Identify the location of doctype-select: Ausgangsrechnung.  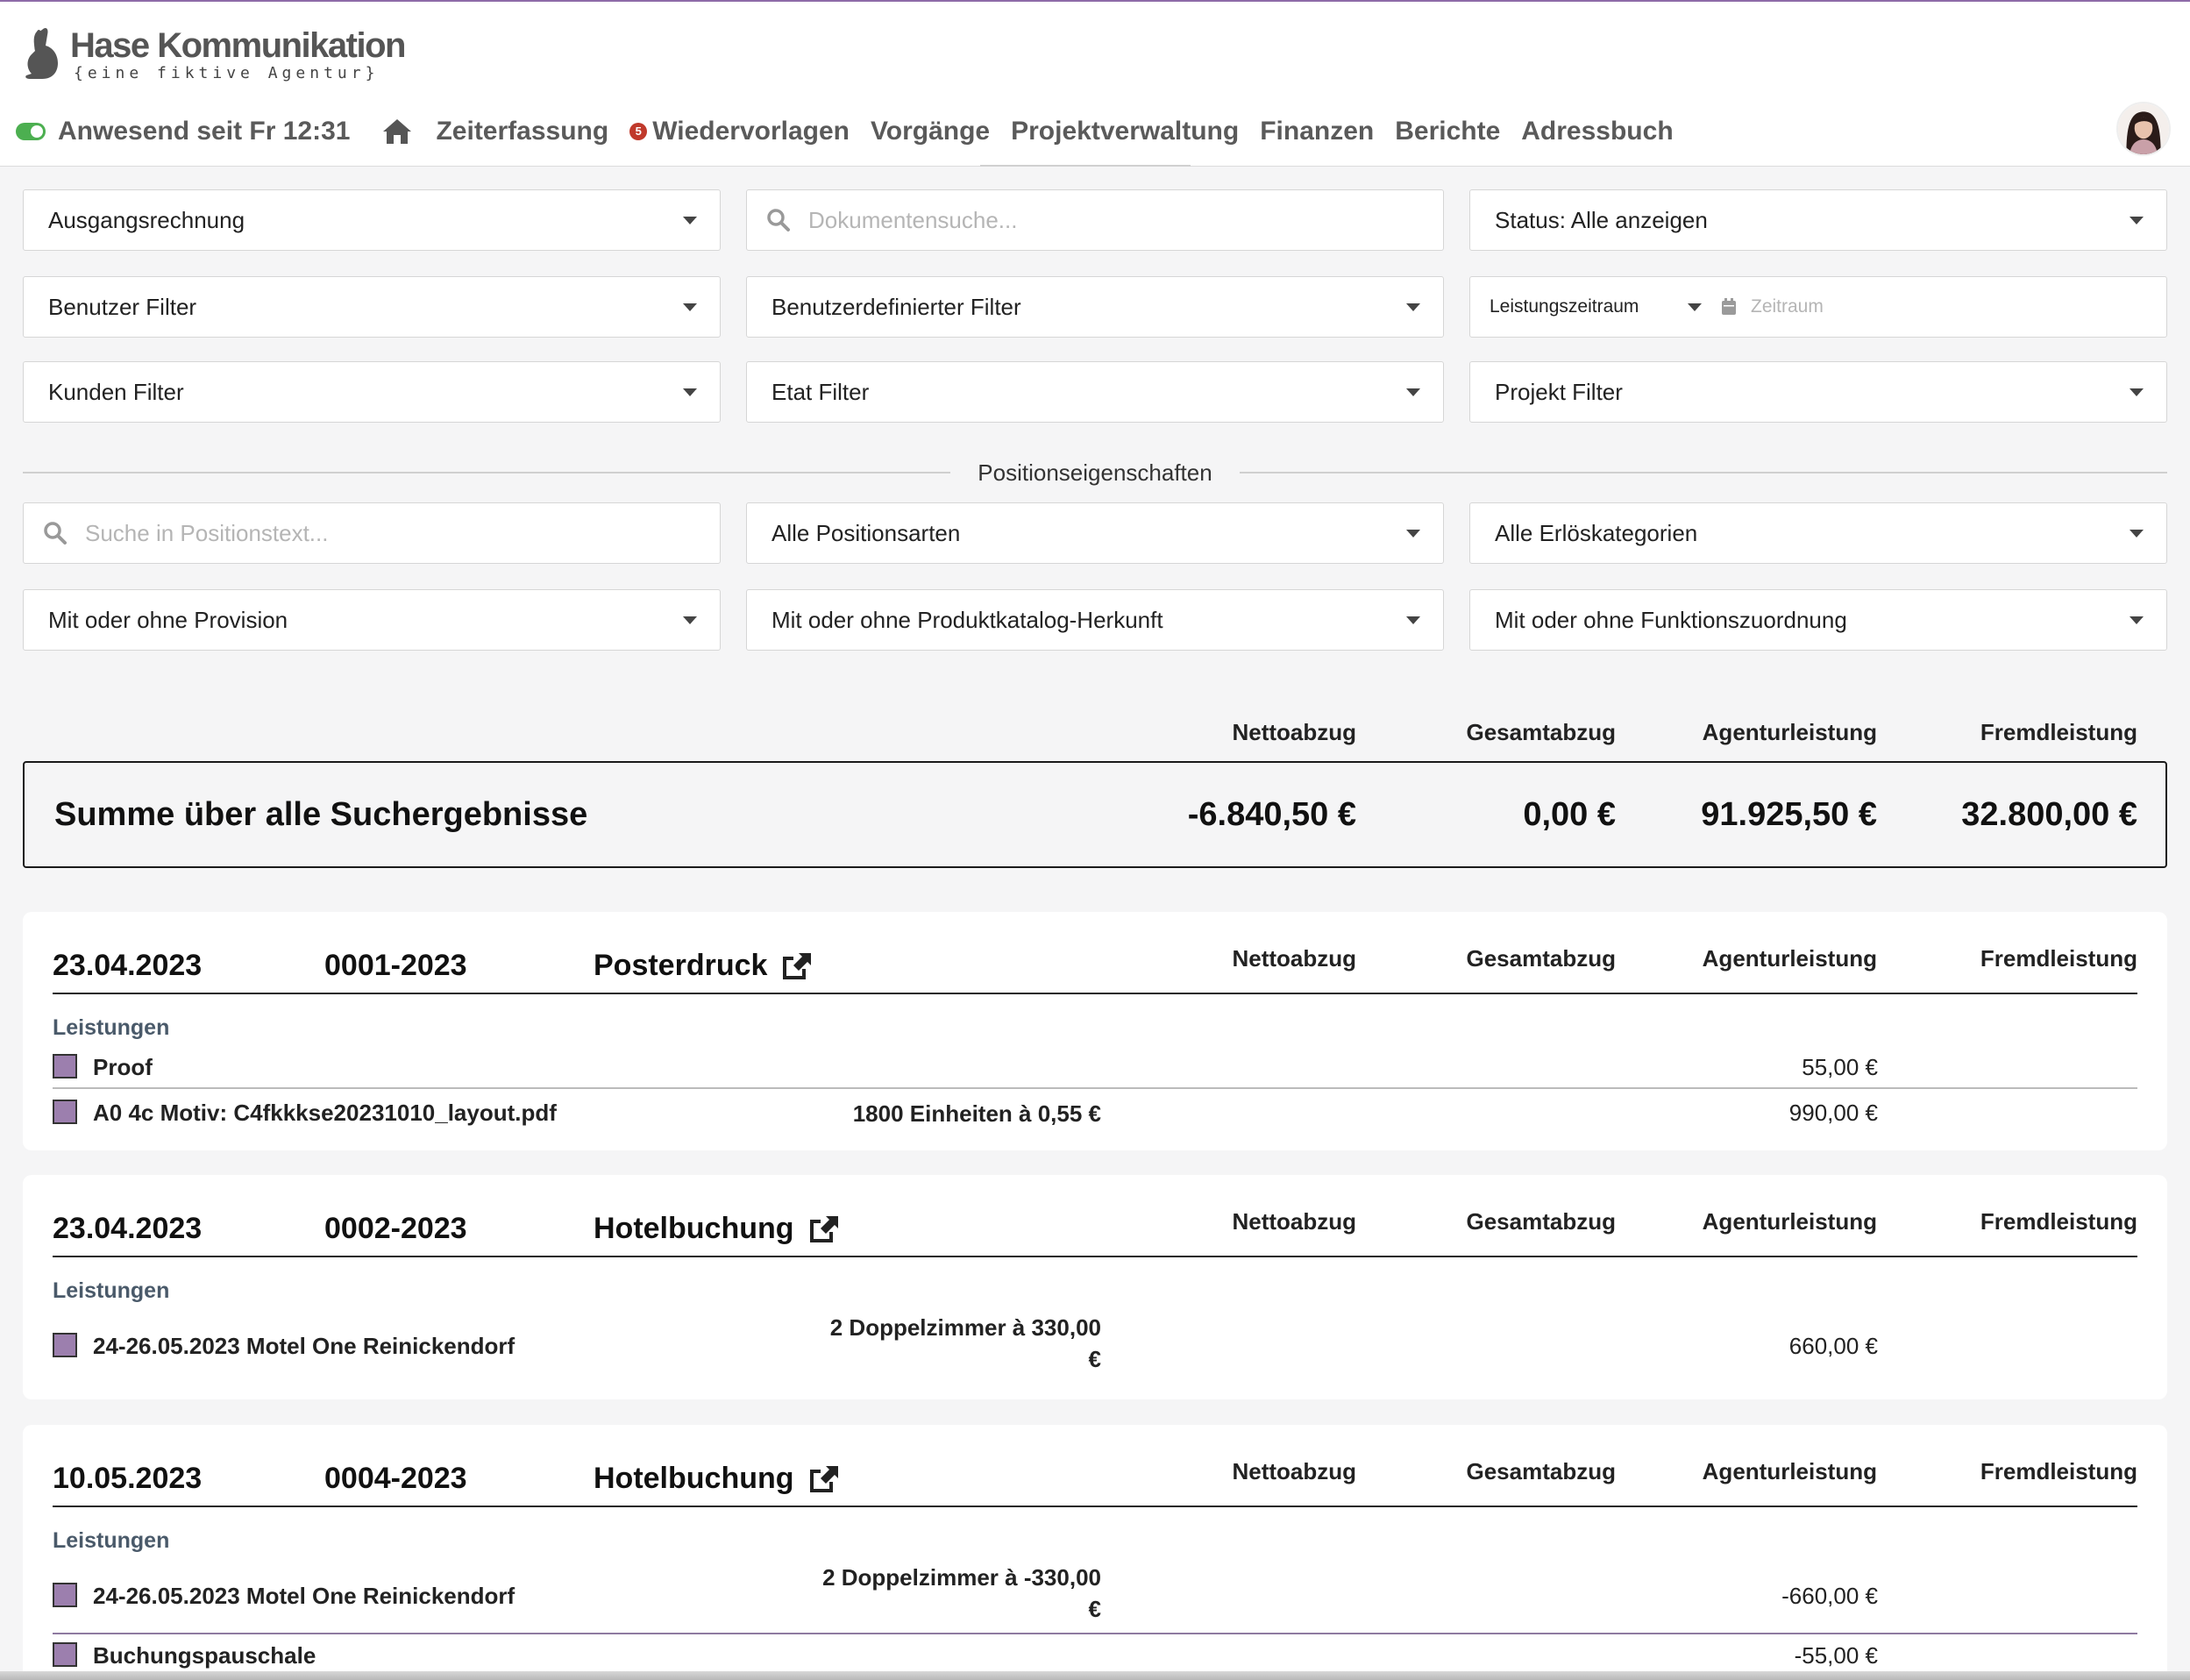
(372, 220).